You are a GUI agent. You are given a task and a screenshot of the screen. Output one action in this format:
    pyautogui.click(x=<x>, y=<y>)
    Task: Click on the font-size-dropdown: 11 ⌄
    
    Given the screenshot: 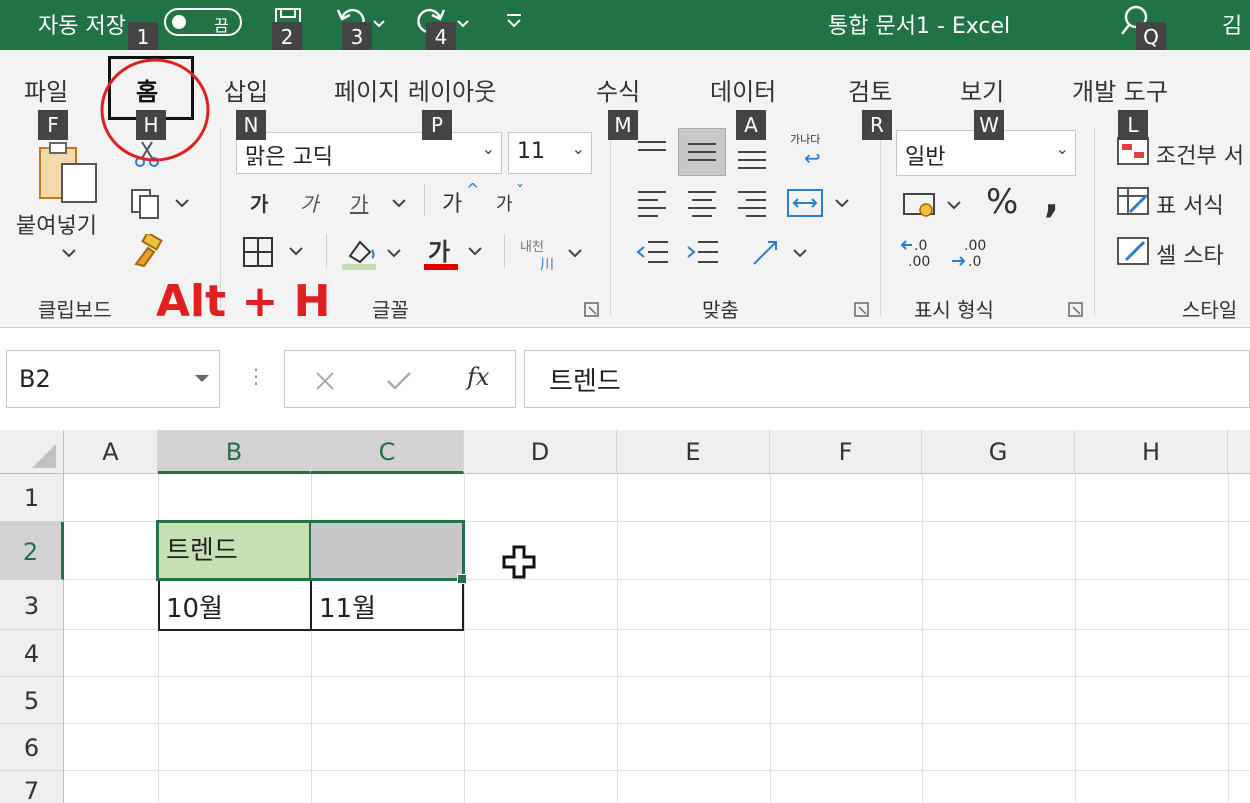 What is the action you would take?
    pyautogui.click(x=550, y=153)
    